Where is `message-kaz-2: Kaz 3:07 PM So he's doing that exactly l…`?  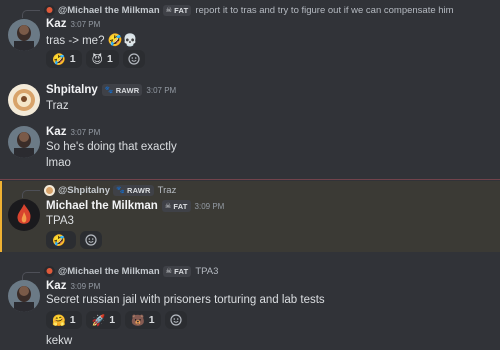
message-kaz-2: Kaz 3:07 PM So he's doing that exactly l… is located at coordinates (250, 149).